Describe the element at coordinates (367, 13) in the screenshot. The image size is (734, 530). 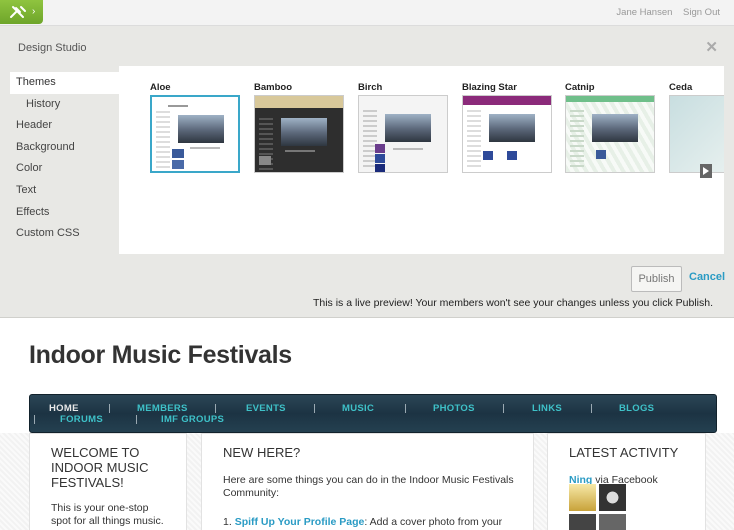
I see `top-bar: › Jane Hansen Sign Out` at that location.